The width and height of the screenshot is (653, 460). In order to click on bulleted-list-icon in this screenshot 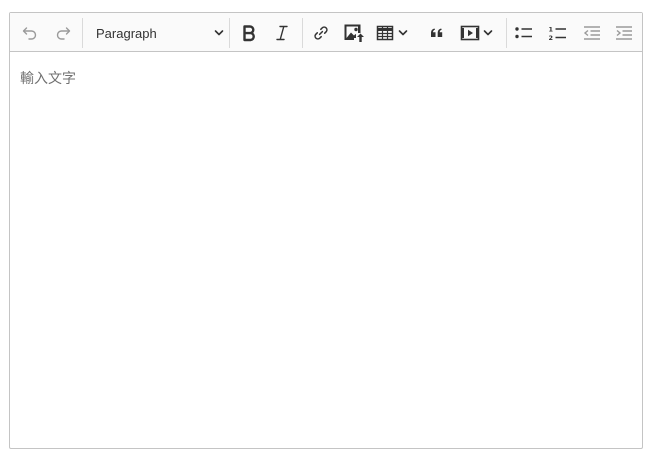, I will do `click(523, 33)`.